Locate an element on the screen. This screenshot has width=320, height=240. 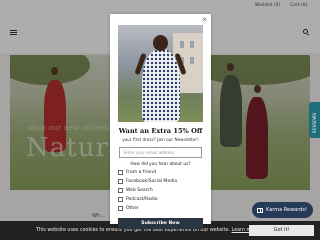
email-input: Enter your email address is located at coordinates (160, 152).